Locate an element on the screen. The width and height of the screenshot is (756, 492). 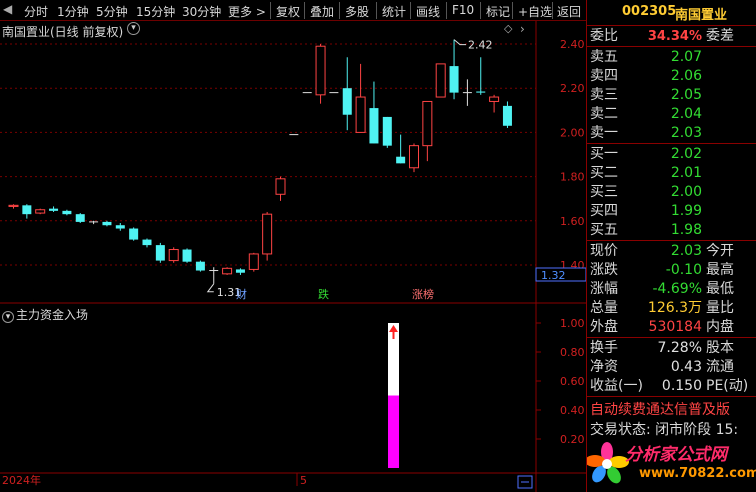
chevron-right-icon: › is located at coordinates (522, 29).